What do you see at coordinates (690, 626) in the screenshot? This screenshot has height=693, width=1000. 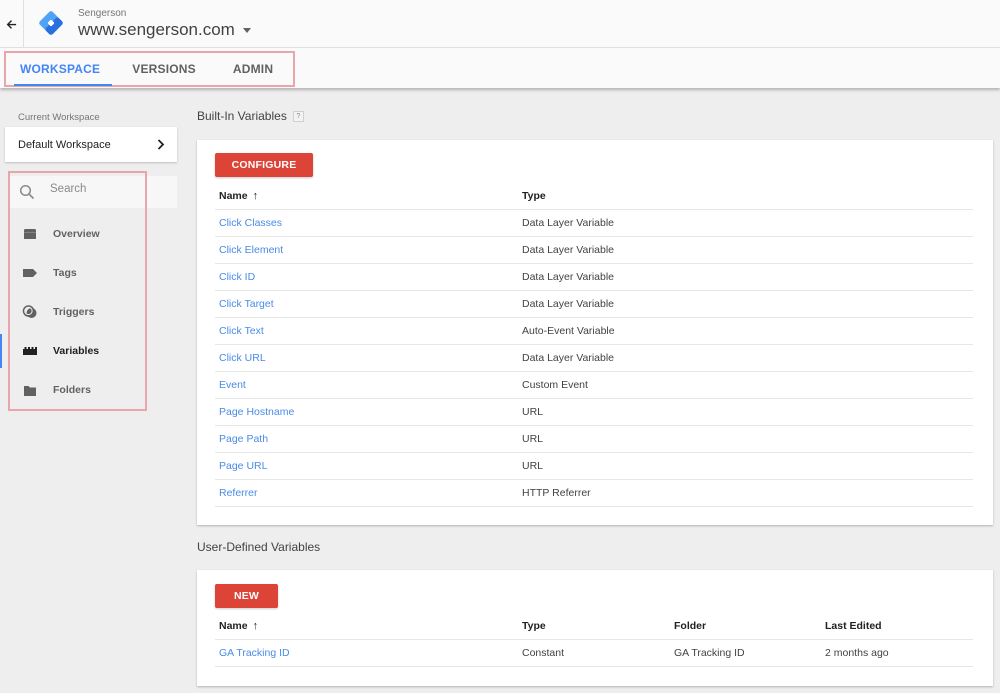 I see `folder-column-header: Folder` at bounding box center [690, 626].